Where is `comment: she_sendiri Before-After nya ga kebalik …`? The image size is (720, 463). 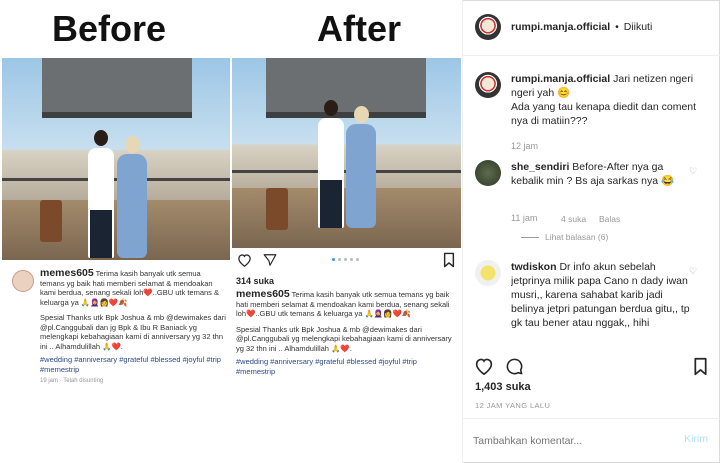 comment: she_sendiri Before-After nya ga kebalik … is located at coordinates (601, 174).